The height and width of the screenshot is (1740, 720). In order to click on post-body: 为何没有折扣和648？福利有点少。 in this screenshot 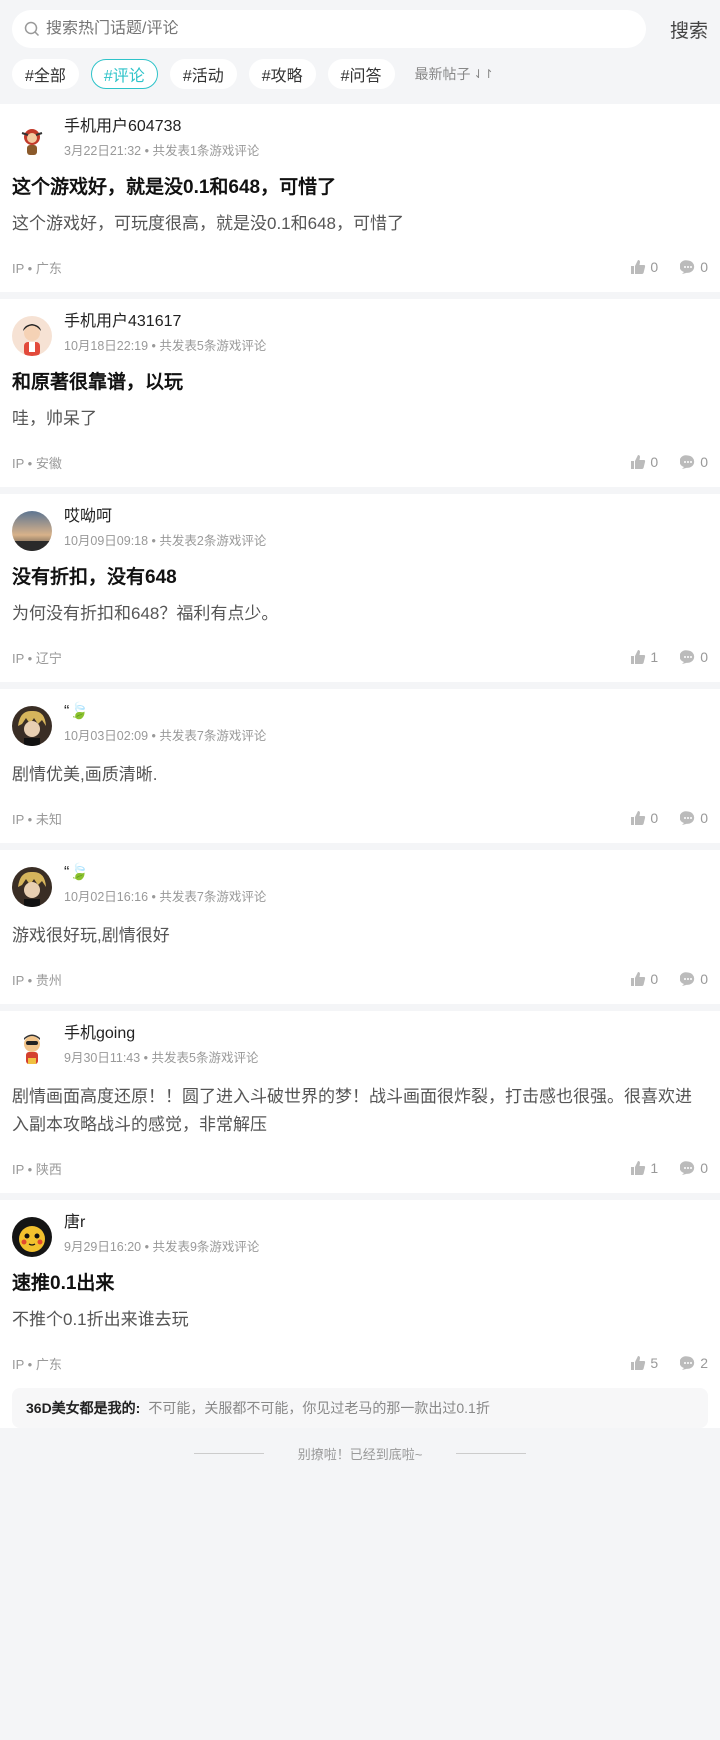, I will do `click(145, 613)`.